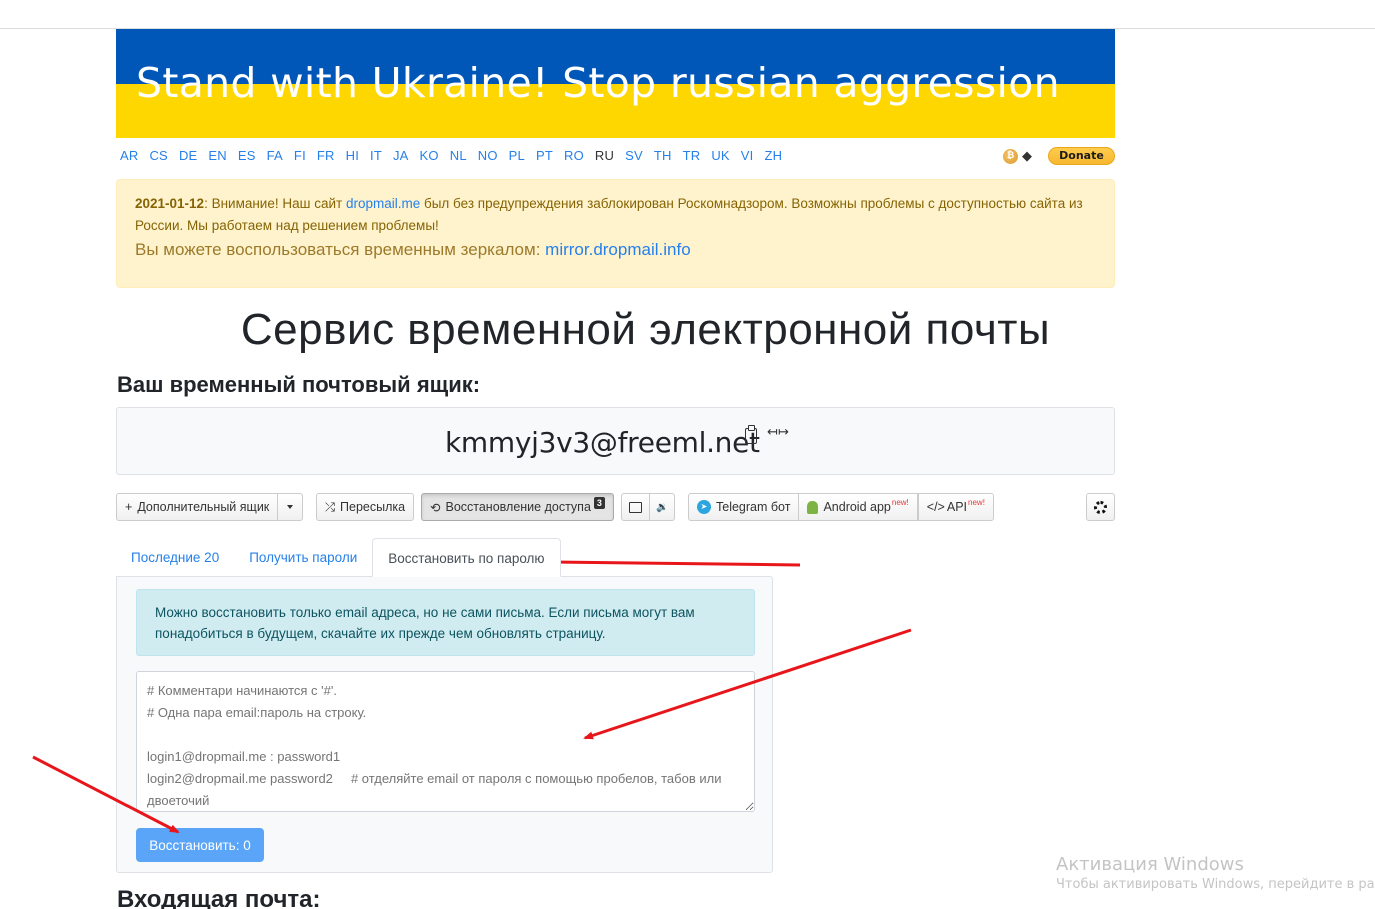  I want to click on restore-access-badge: 3, so click(599, 503).